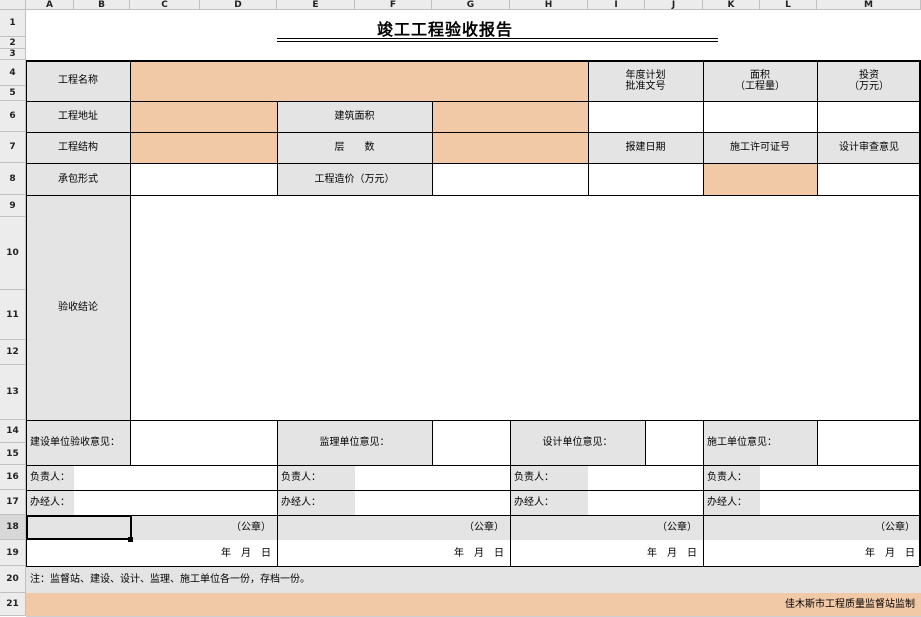 This screenshot has width=921, height=617. What do you see at coordinates (13, 147) in the screenshot?
I see `row-header-7: 7` at bounding box center [13, 147].